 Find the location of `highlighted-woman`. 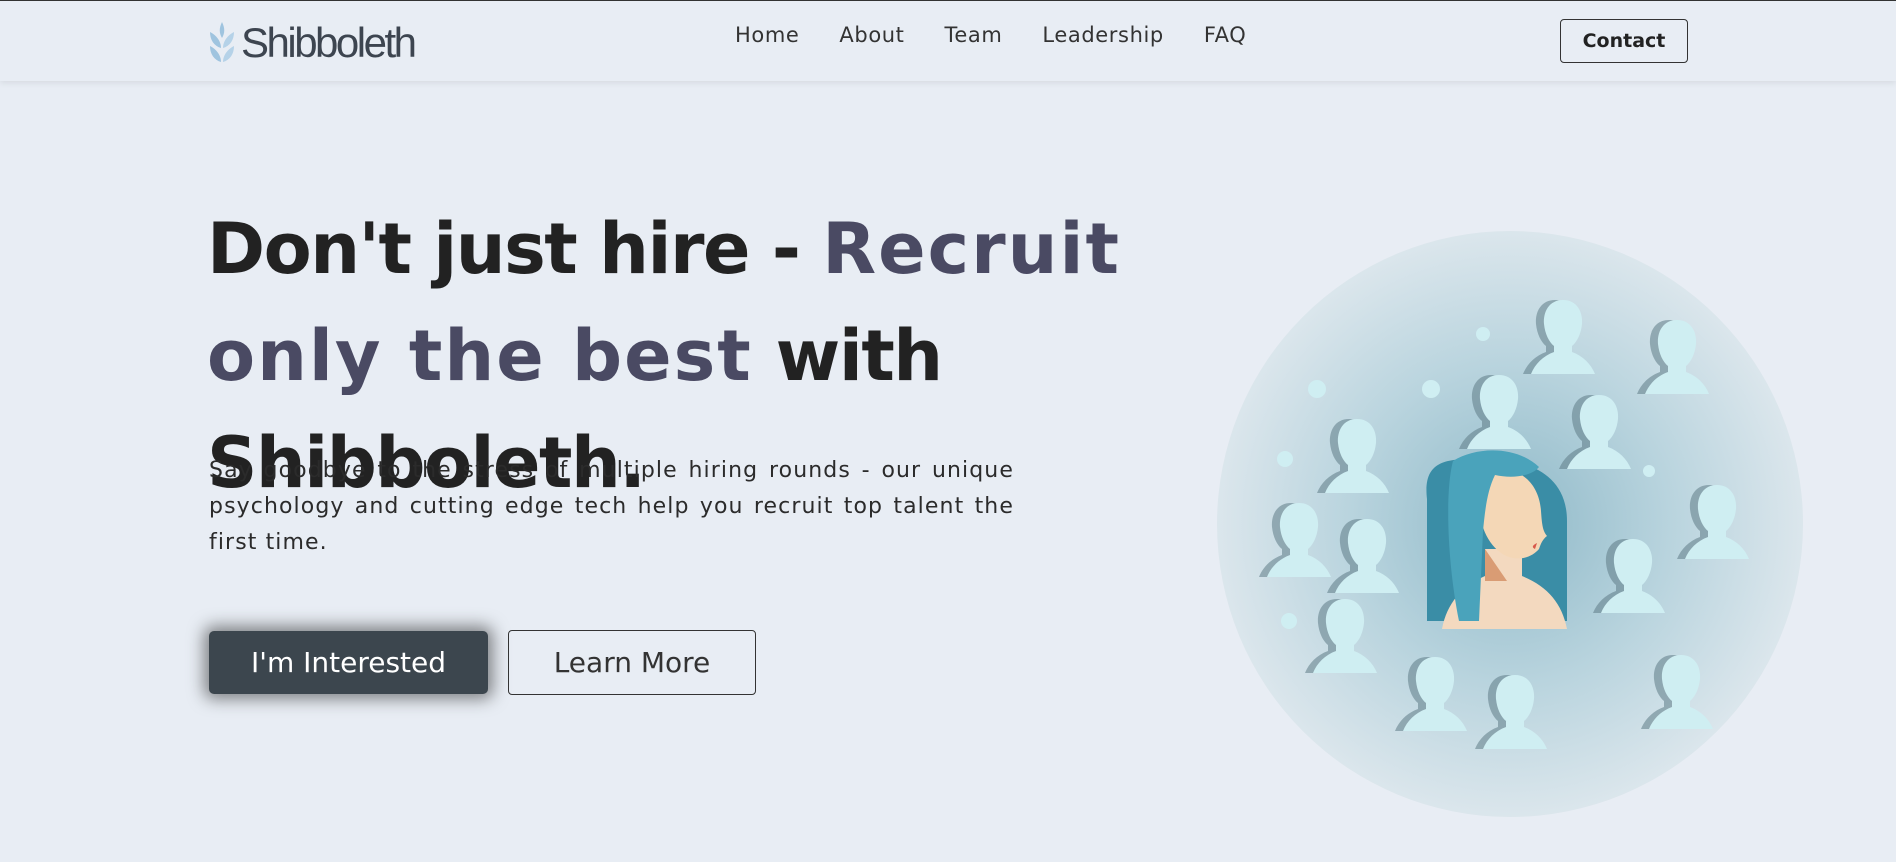

highlighted-woman is located at coordinates (1496, 539).